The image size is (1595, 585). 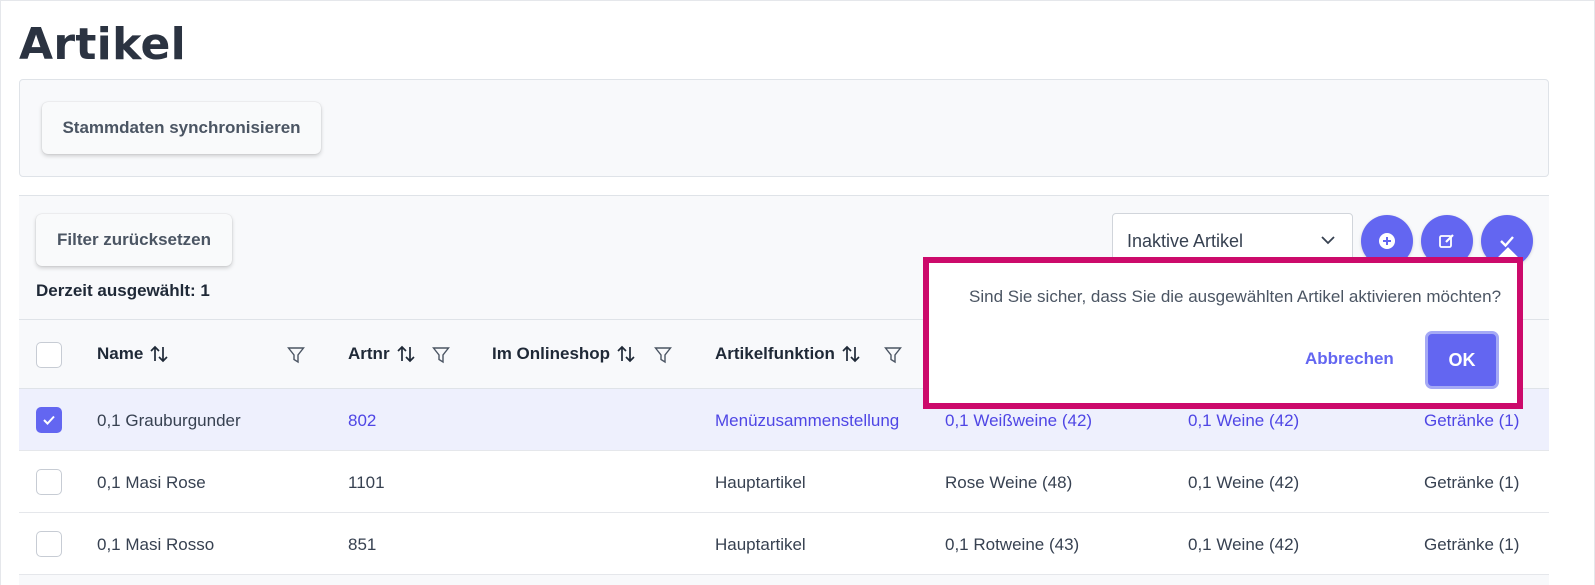 What do you see at coordinates (1185, 240) in the screenshot?
I see `status-select-value: Inaktive Artikel` at bounding box center [1185, 240].